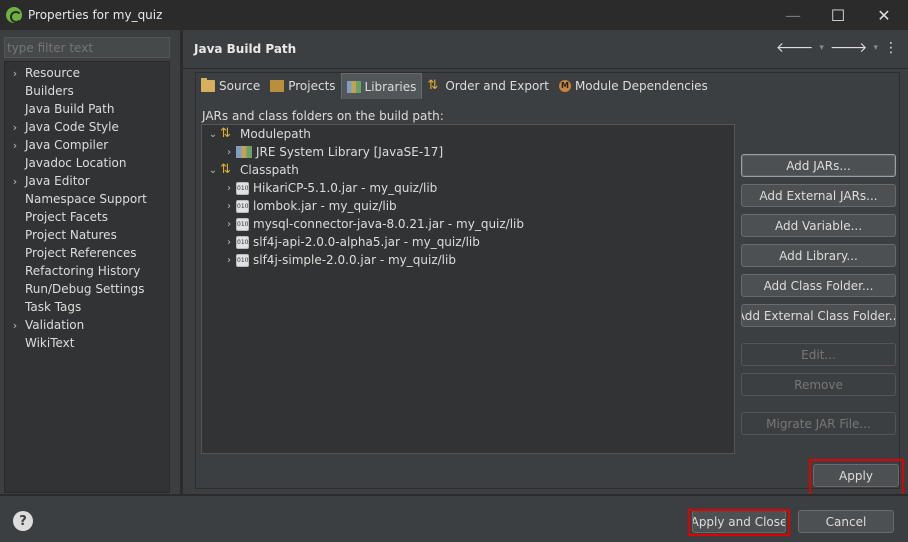  What do you see at coordinates (87, 91) in the screenshot?
I see `sidebar-item-builders: Builders` at bounding box center [87, 91].